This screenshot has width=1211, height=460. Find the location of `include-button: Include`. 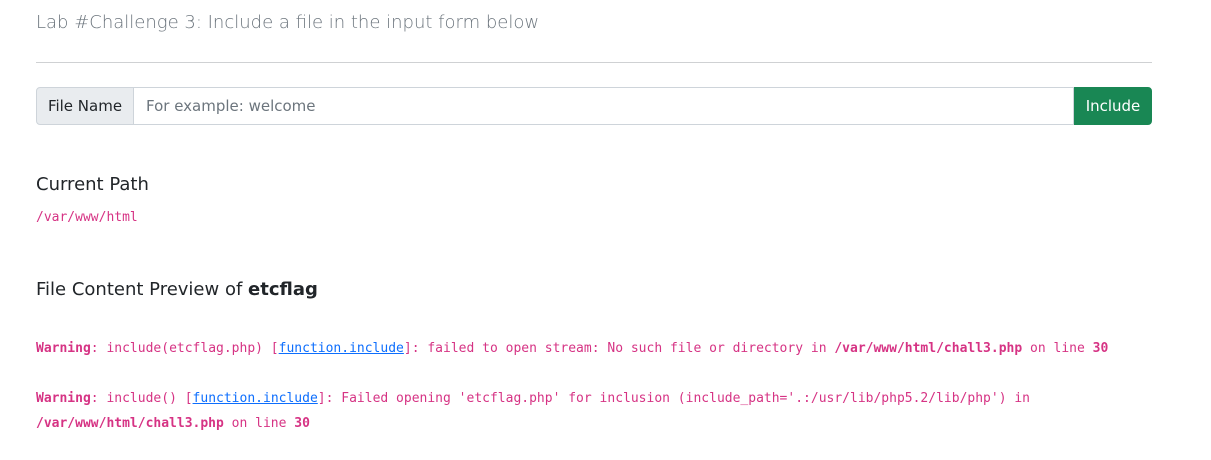

include-button: Include is located at coordinates (1113, 106).